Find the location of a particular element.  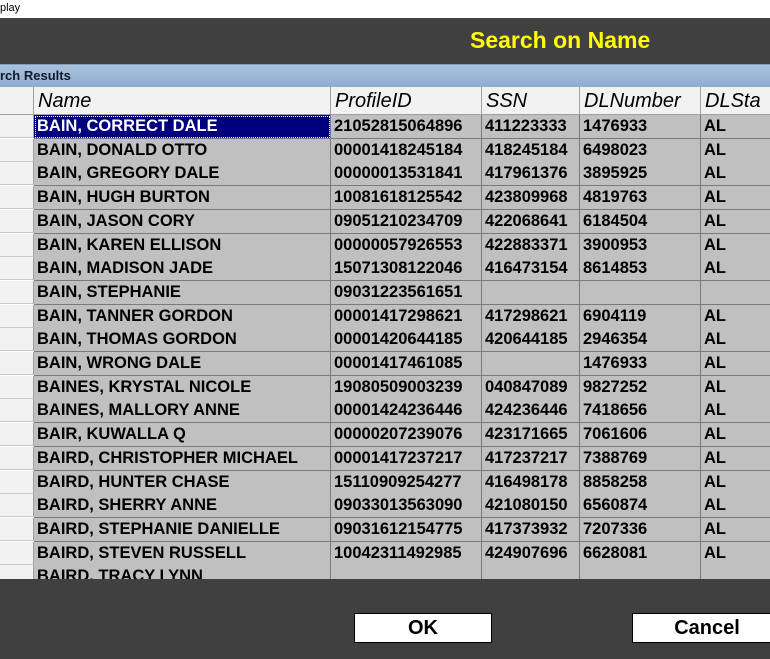

cell-ssn: 422883371 is located at coordinates (531, 245).